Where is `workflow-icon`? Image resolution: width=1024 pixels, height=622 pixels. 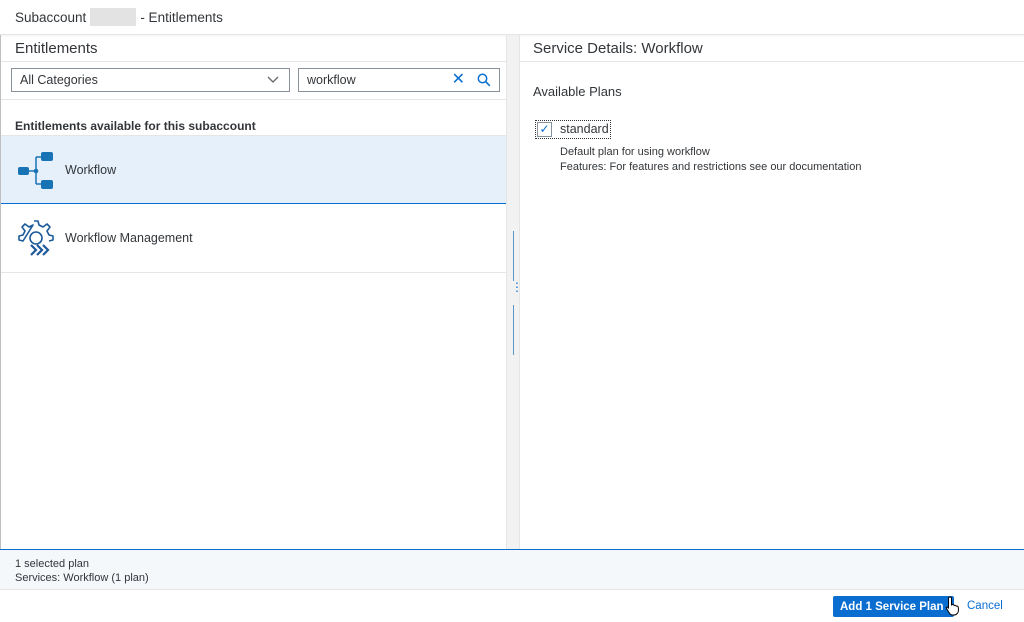
workflow-icon is located at coordinates (36, 170).